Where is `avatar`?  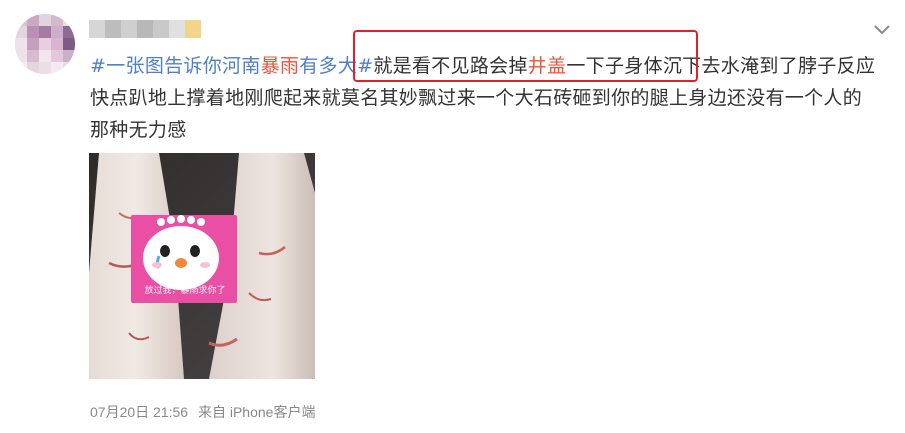 avatar is located at coordinates (45, 44).